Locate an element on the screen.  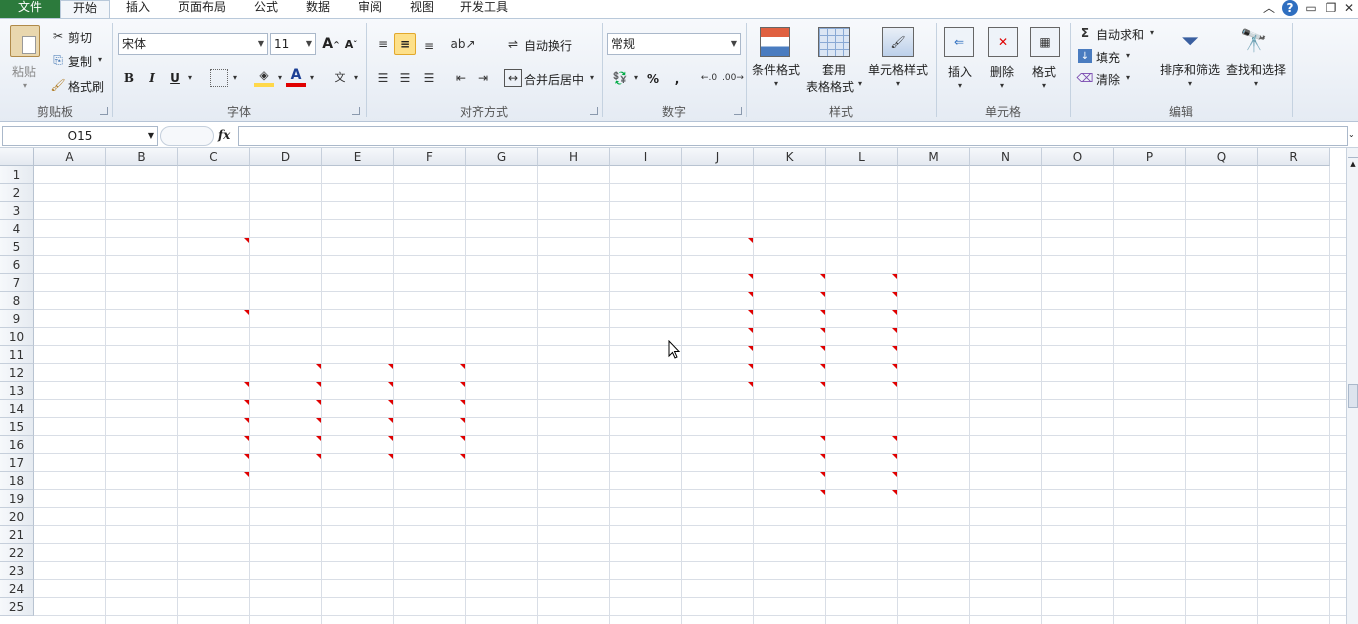
delete-dropdown-icon: ▾ is located at coordinates (1002, 85).